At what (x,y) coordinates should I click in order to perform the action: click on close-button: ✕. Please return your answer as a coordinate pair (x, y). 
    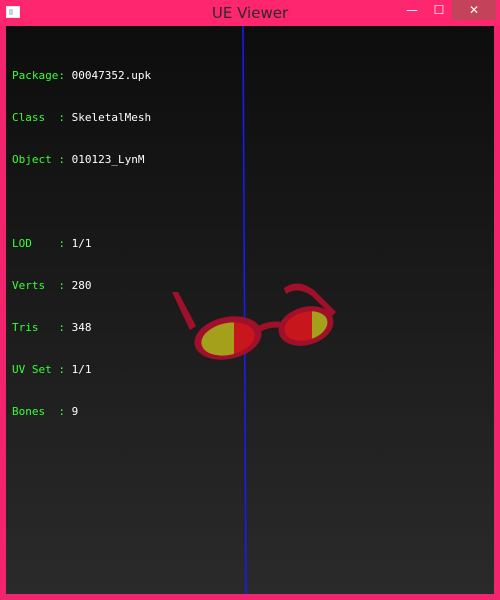
    Looking at the image, I should click on (474, 10).